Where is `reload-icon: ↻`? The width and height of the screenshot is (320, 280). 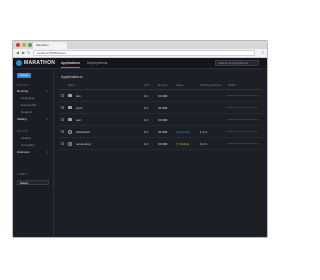 reload-icon: ↻ is located at coordinates (28, 53).